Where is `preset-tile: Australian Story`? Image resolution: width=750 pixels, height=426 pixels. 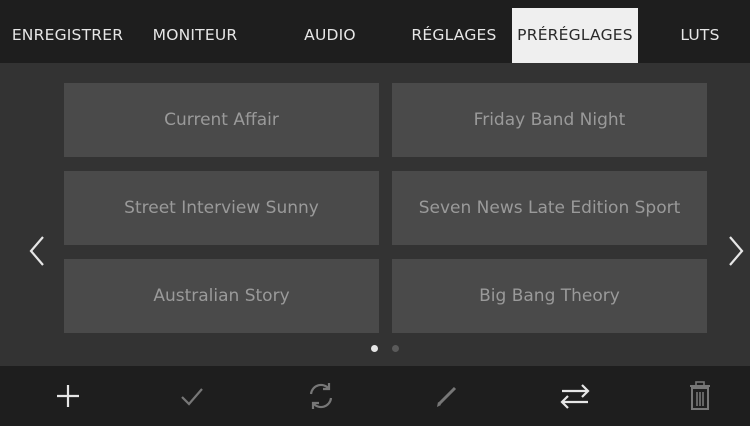
preset-tile: Australian Story is located at coordinates (221, 296).